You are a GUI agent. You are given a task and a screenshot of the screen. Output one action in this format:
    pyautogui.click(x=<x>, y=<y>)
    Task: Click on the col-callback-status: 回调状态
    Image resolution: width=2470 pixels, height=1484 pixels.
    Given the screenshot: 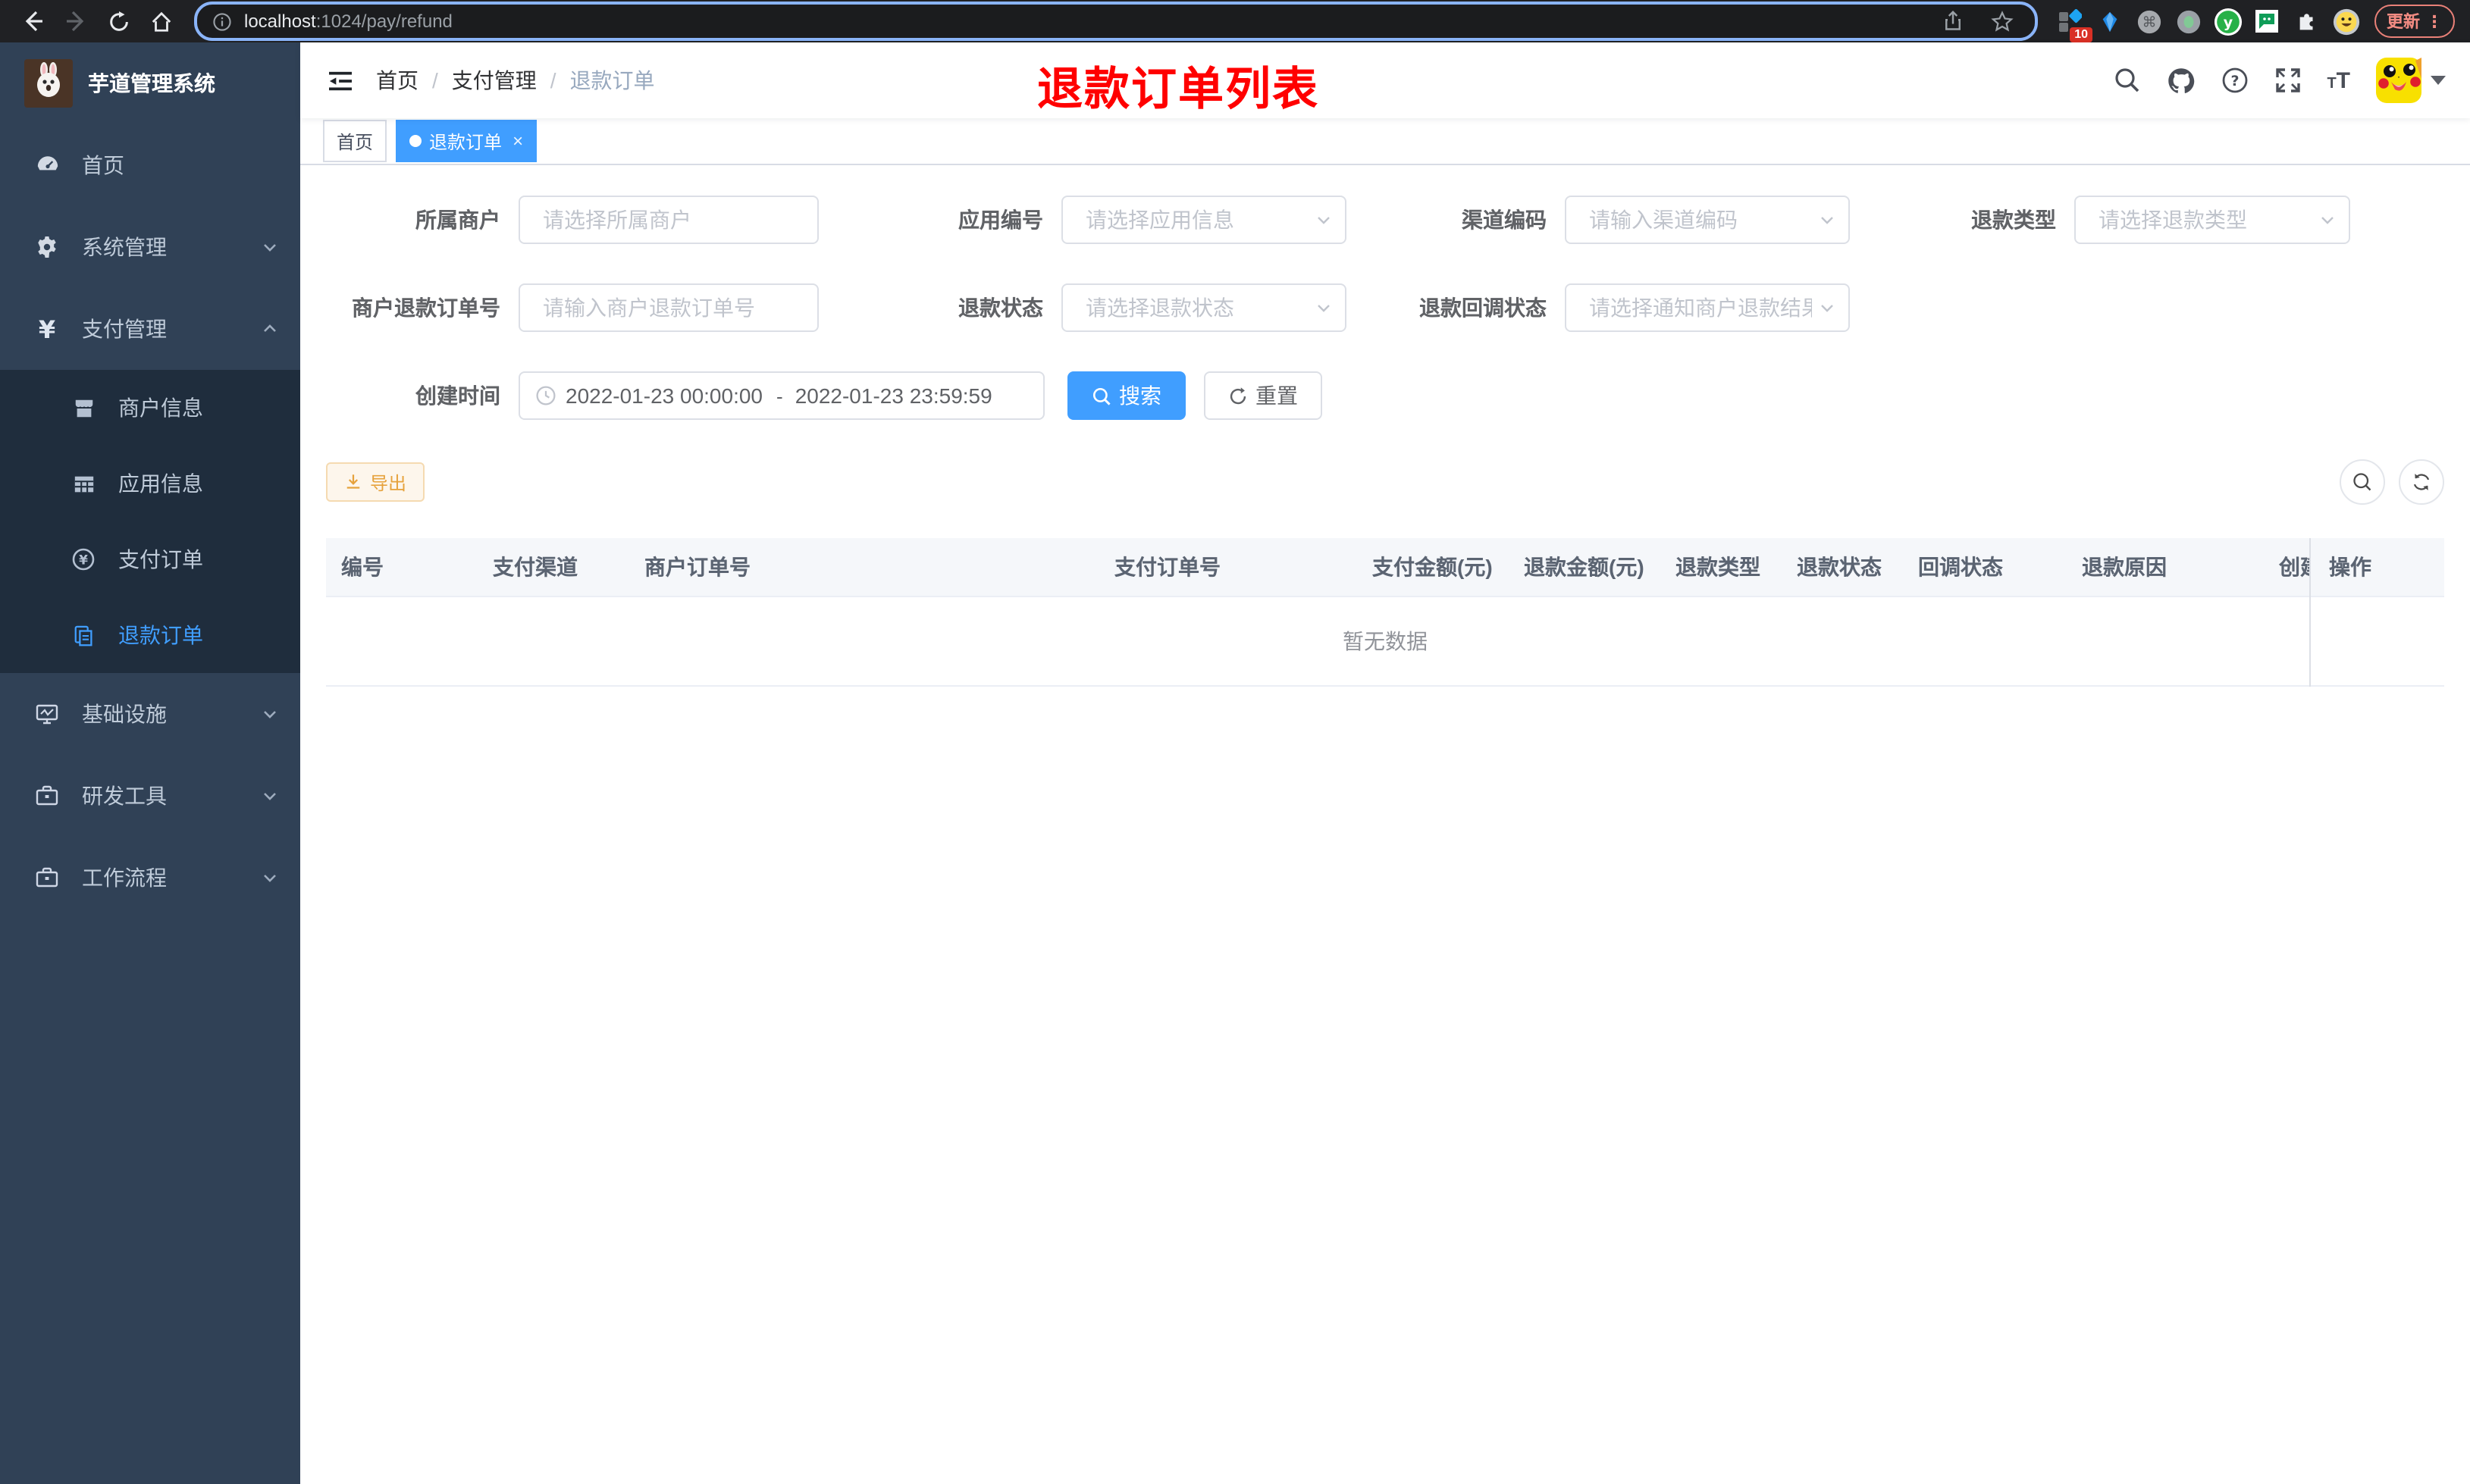 What is the action you would take?
    pyautogui.click(x=1960, y=567)
    